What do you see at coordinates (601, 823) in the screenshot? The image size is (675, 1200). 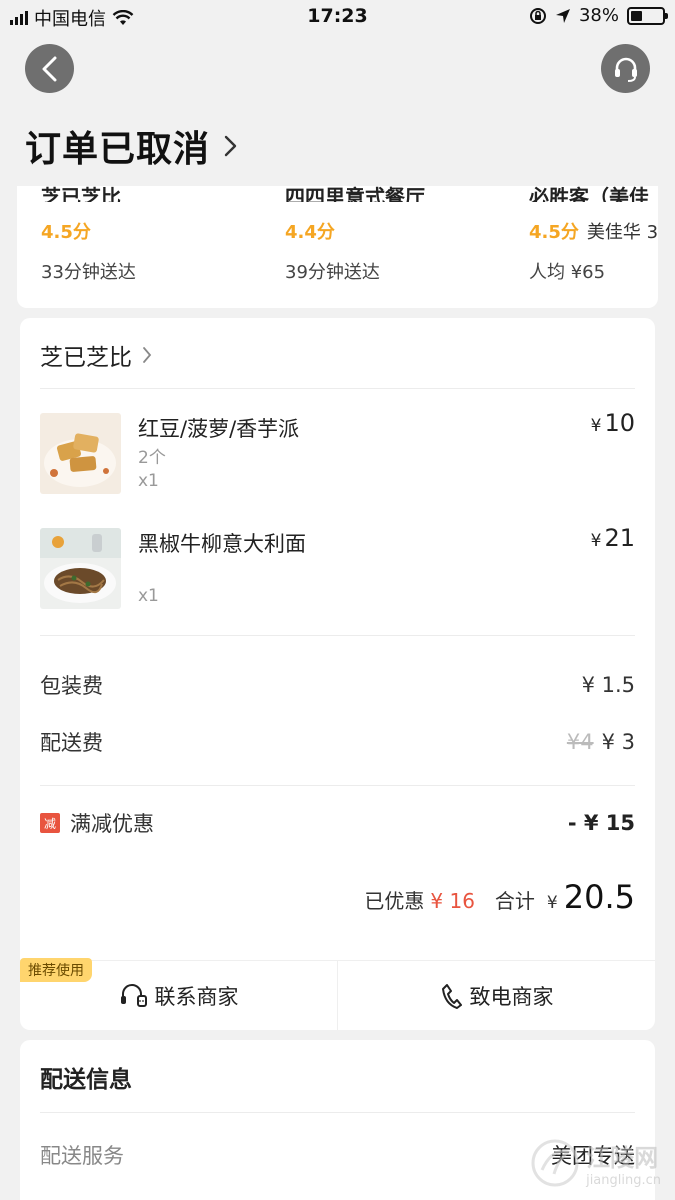 I see `discount-value: - ¥ 15` at bounding box center [601, 823].